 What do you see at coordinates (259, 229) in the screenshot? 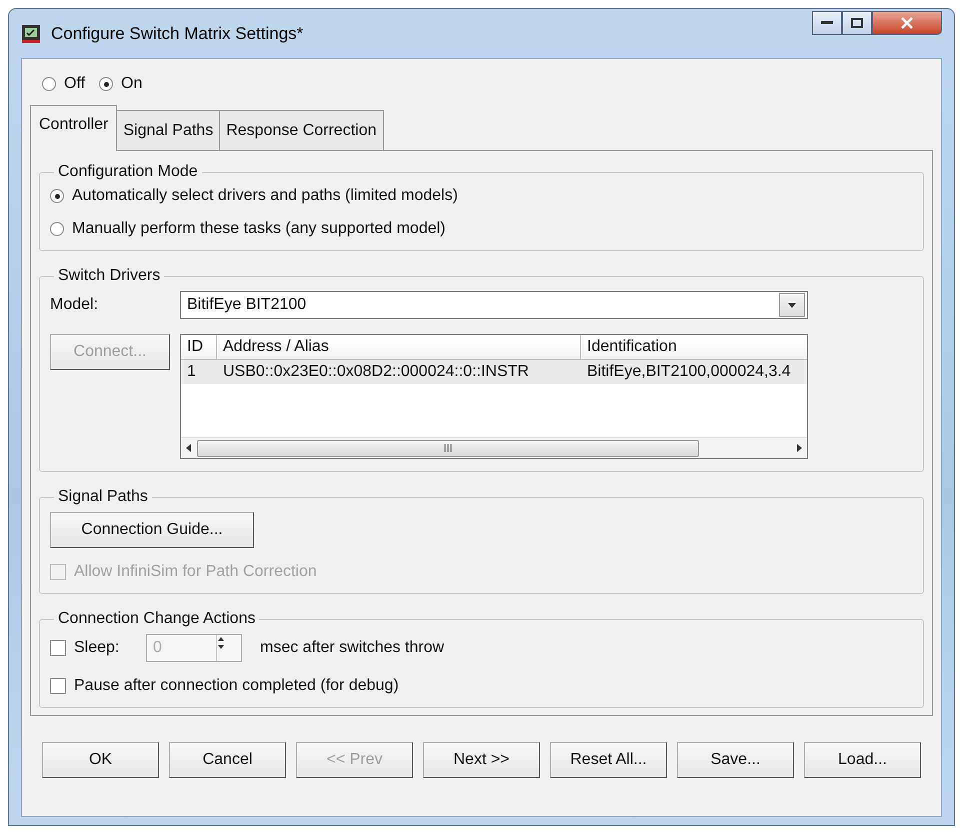
I see `radio-label: Manually perform these tasks (any supported model)` at bounding box center [259, 229].